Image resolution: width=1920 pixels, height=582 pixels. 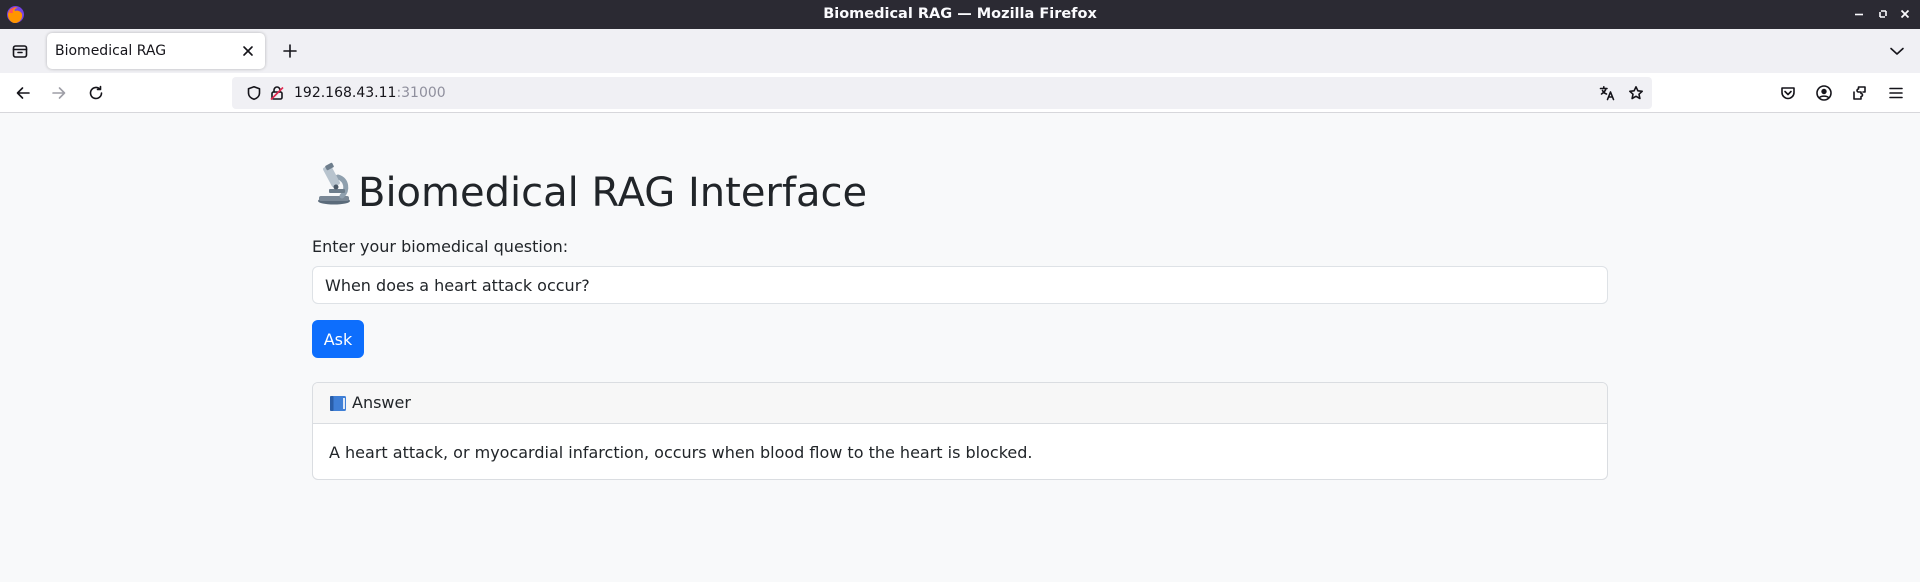 I want to click on pocket-icon, so click(x=1788, y=93).